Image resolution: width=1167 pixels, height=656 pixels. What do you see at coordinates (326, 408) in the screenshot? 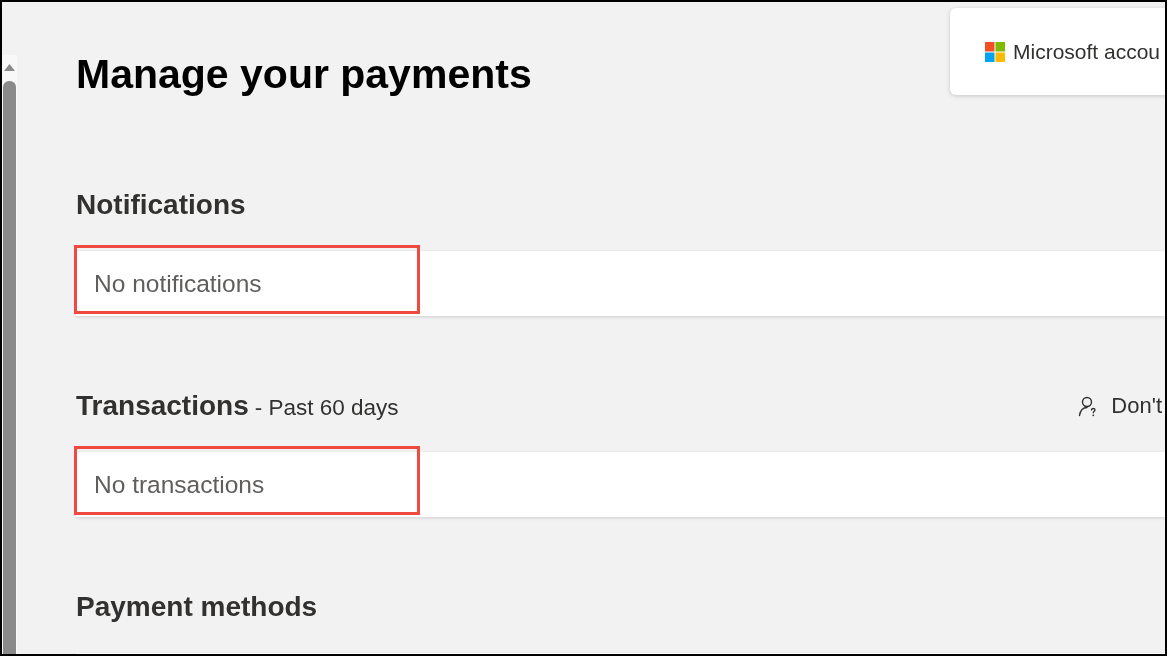
I see `section-subtitle: - Past 60 days` at bounding box center [326, 408].